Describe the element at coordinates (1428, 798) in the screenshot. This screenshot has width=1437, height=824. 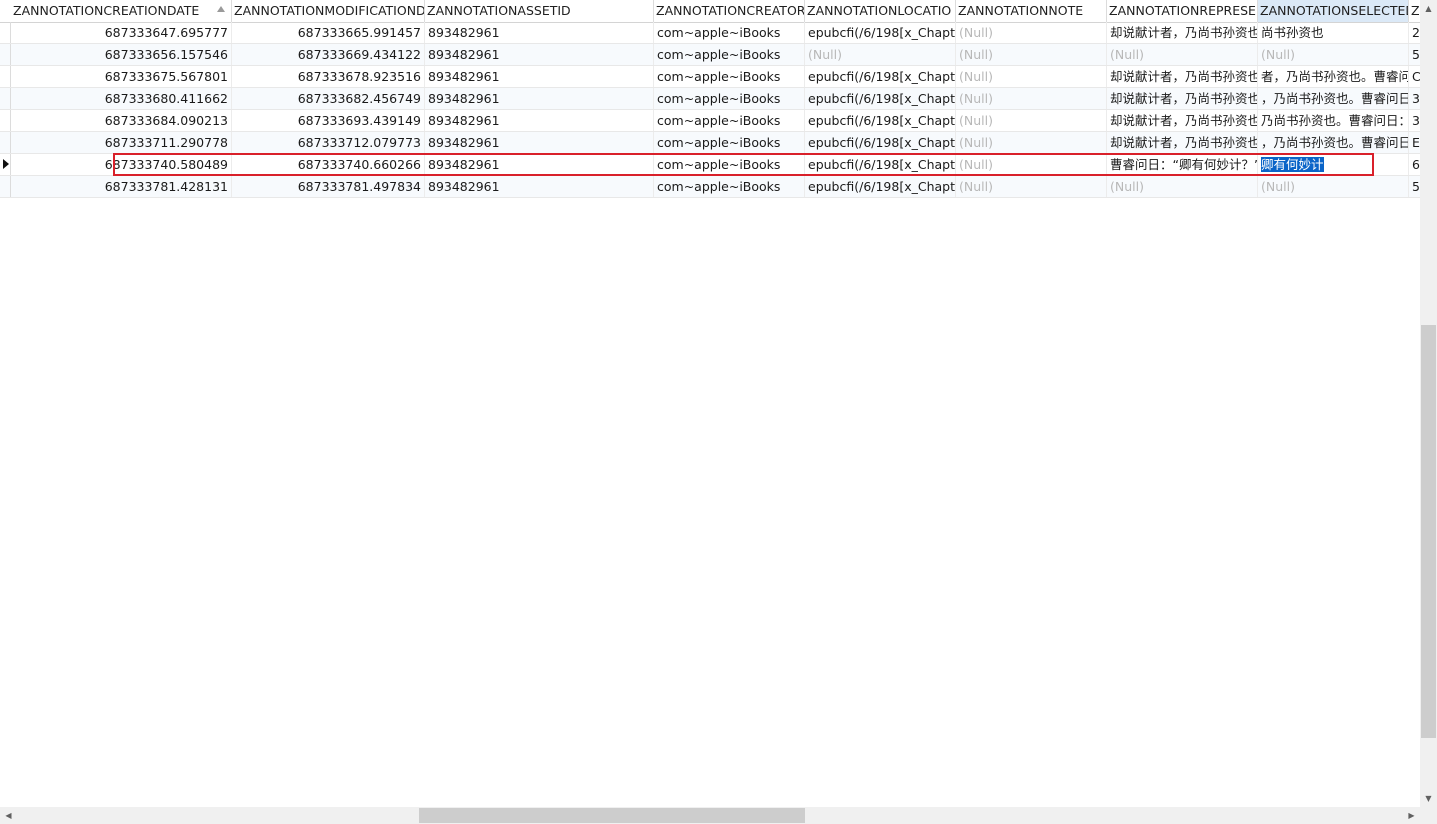
I see `scroll-down-arrow-icon: ▼` at that location.